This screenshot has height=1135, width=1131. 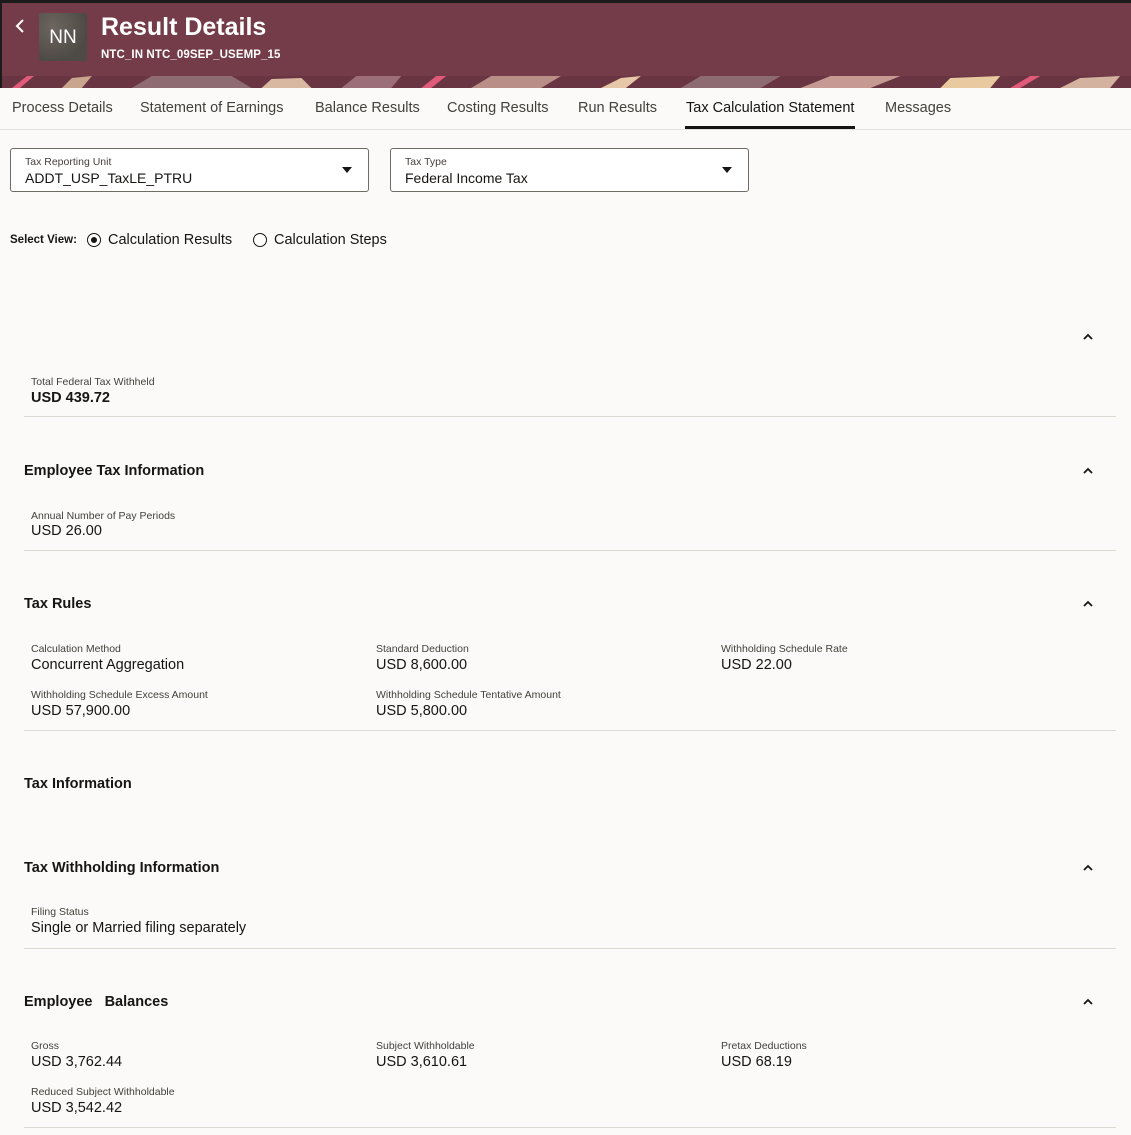 I want to click on select-view-label: Select View:, so click(x=43, y=240).